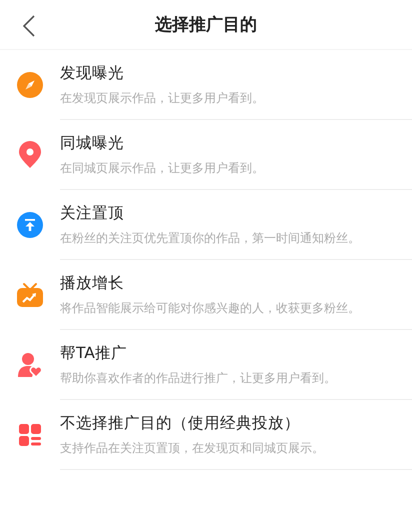 This screenshot has width=412, height=518. I want to click on option-description: 在粉丝的关注页优先置顶你的作品，第一时间通知粉丝。, so click(210, 238).